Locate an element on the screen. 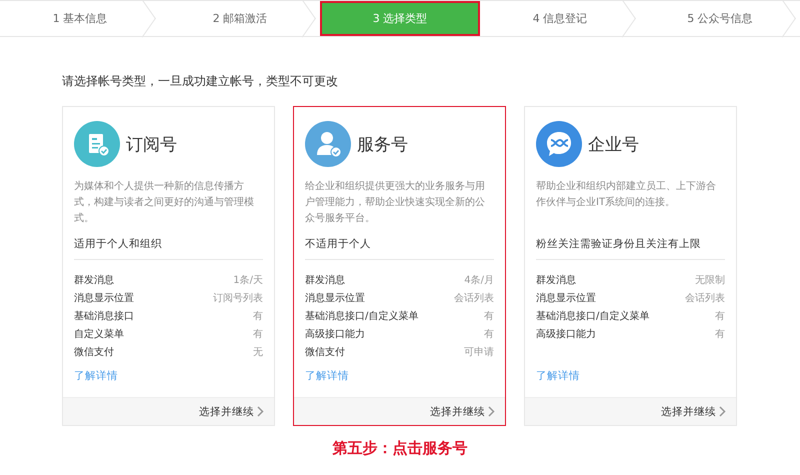 The width and height of the screenshot is (800, 475). annotation-caption: 第五步：点击服务号 is located at coordinates (400, 448).